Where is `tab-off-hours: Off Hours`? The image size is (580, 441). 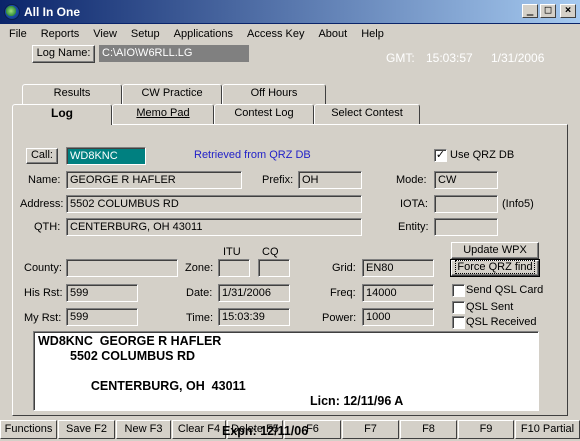
tab-off-hours: Off Hours is located at coordinates (274, 94).